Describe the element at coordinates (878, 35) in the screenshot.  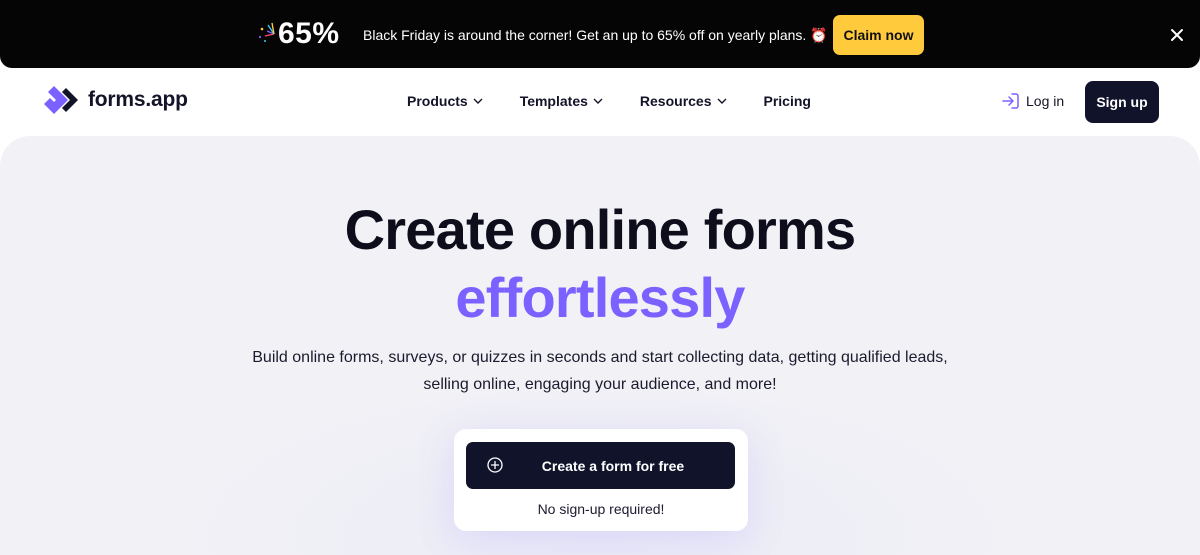
I see `claim-now-button: Claim now` at that location.